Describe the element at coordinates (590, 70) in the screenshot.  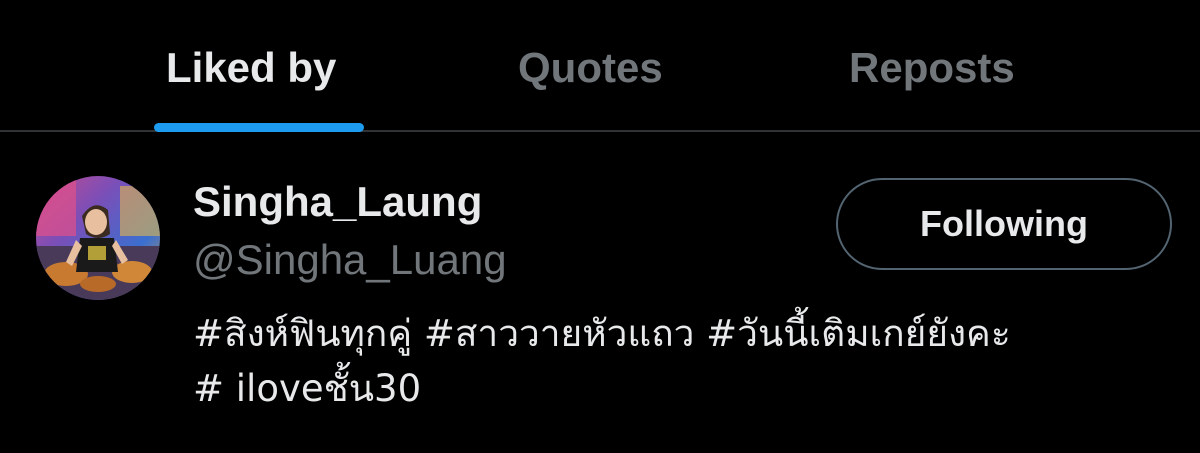
I see `tab-quotes: Quotes` at that location.